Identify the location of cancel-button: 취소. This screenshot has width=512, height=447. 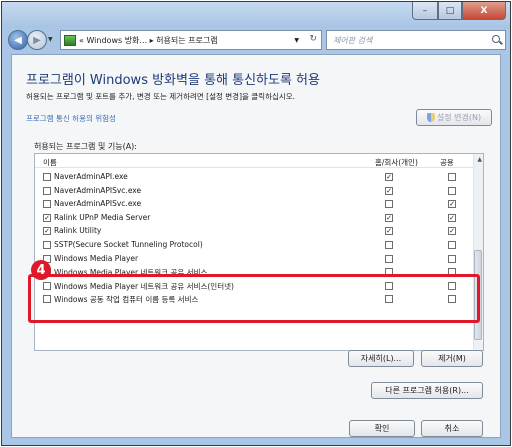
(452, 428).